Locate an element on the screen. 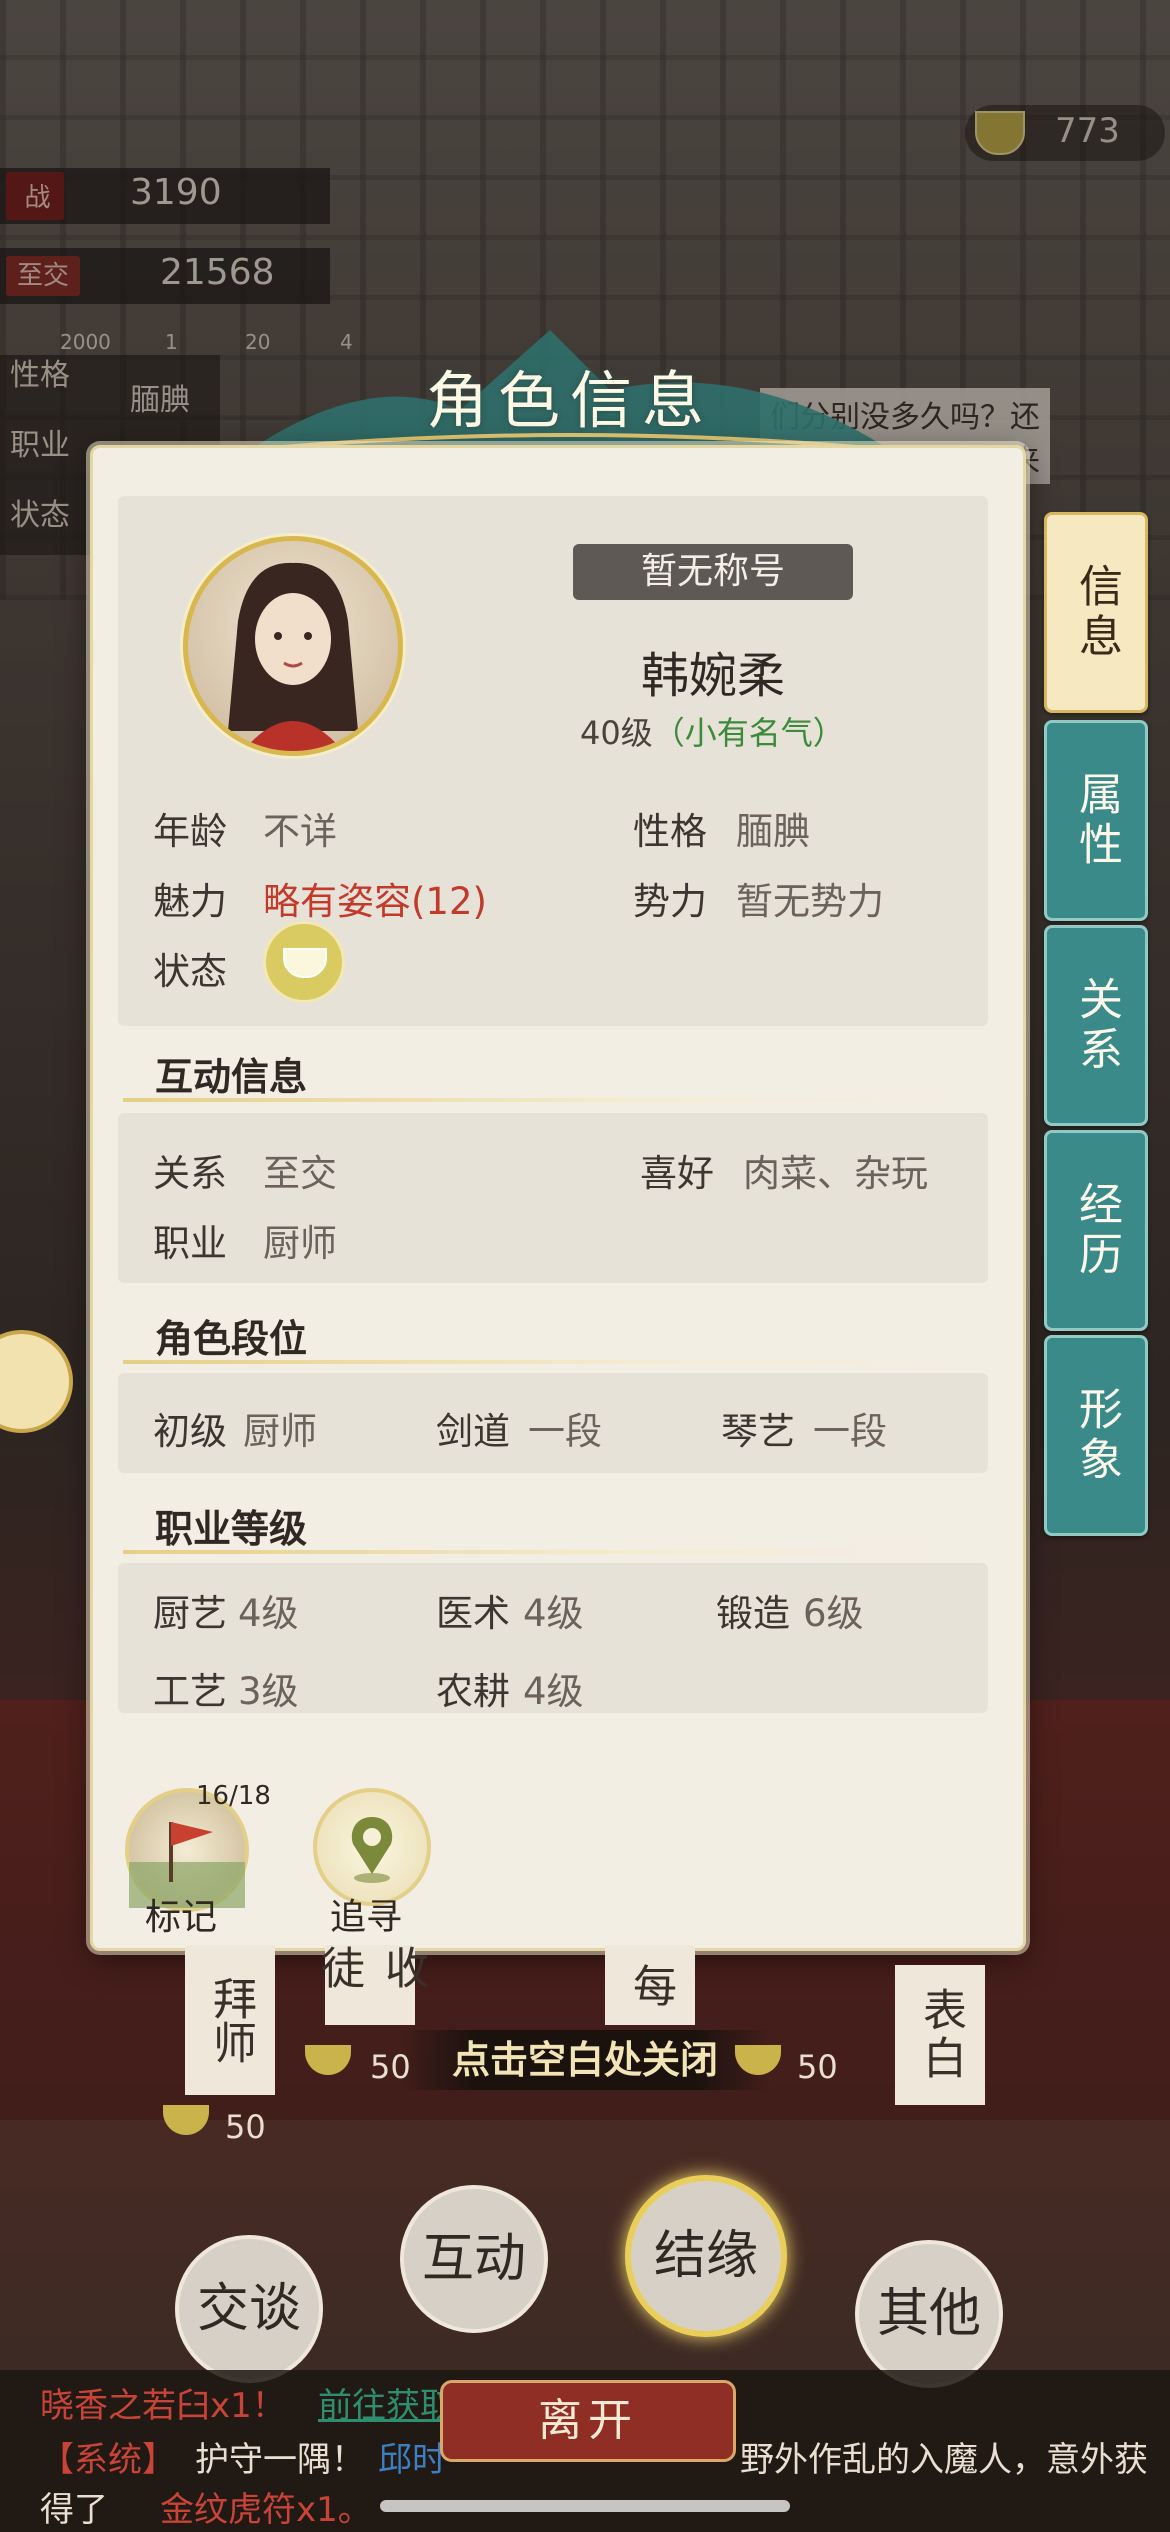 The height and width of the screenshot is (2532, 1170). log-line-3a: 得了 is located at coordinates (74, 2510).